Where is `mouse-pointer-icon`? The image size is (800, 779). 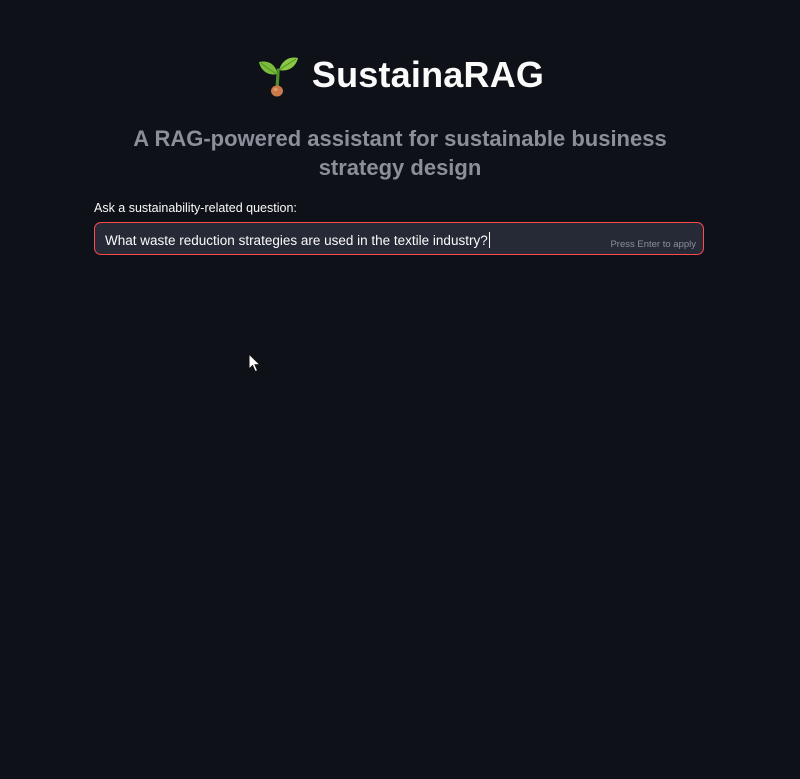
mouse-pointer-icon is located at coordinates (255, 362).